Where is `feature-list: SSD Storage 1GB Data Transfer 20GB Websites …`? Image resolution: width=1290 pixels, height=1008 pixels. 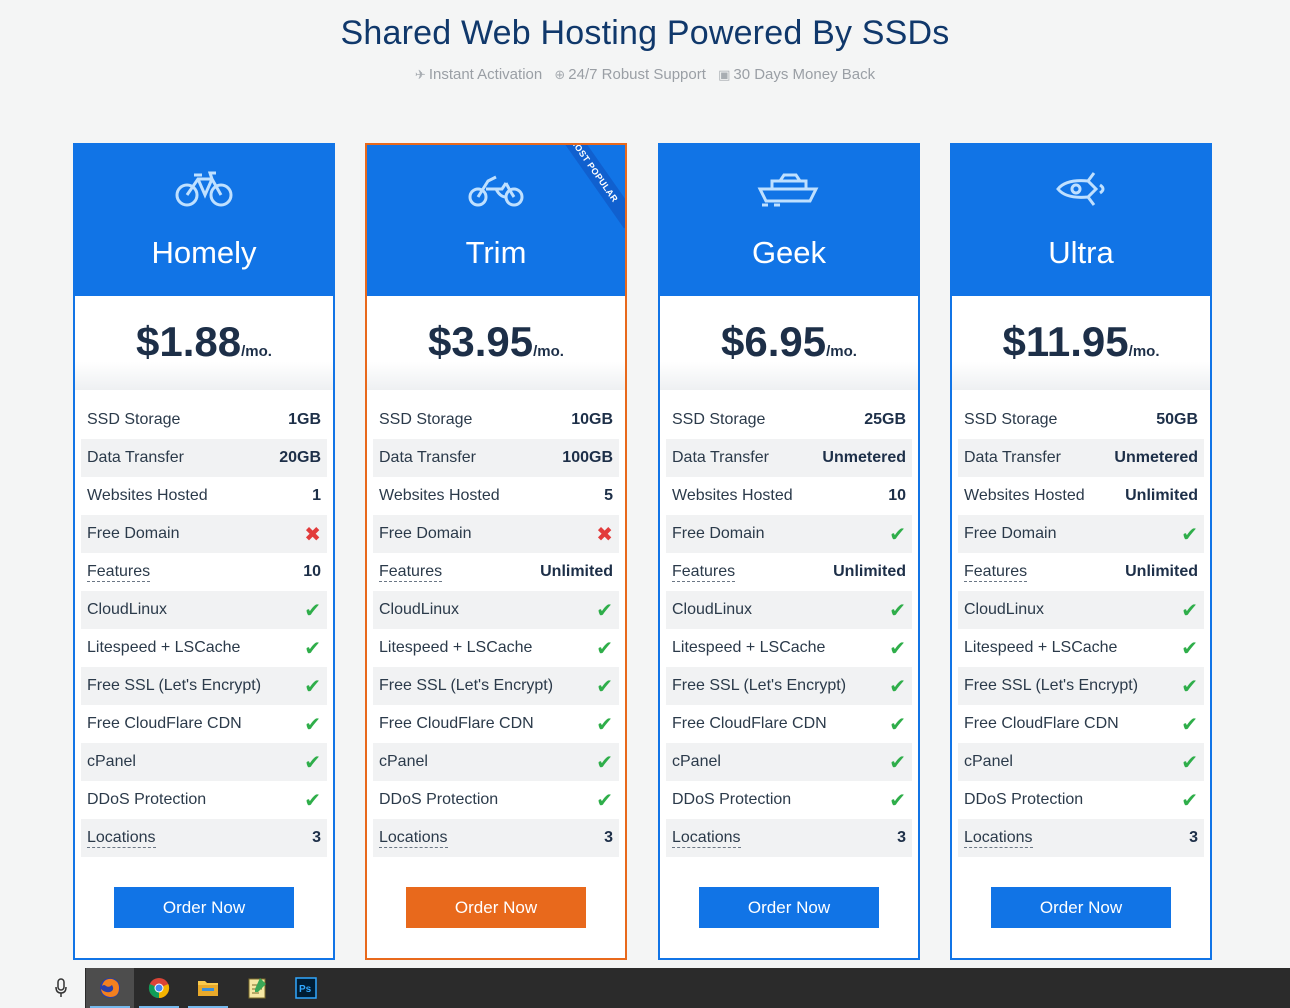 feature-list: SSD Storage 1GB Data Transfer 20GB Websites … is located at coordinates (204, 629).